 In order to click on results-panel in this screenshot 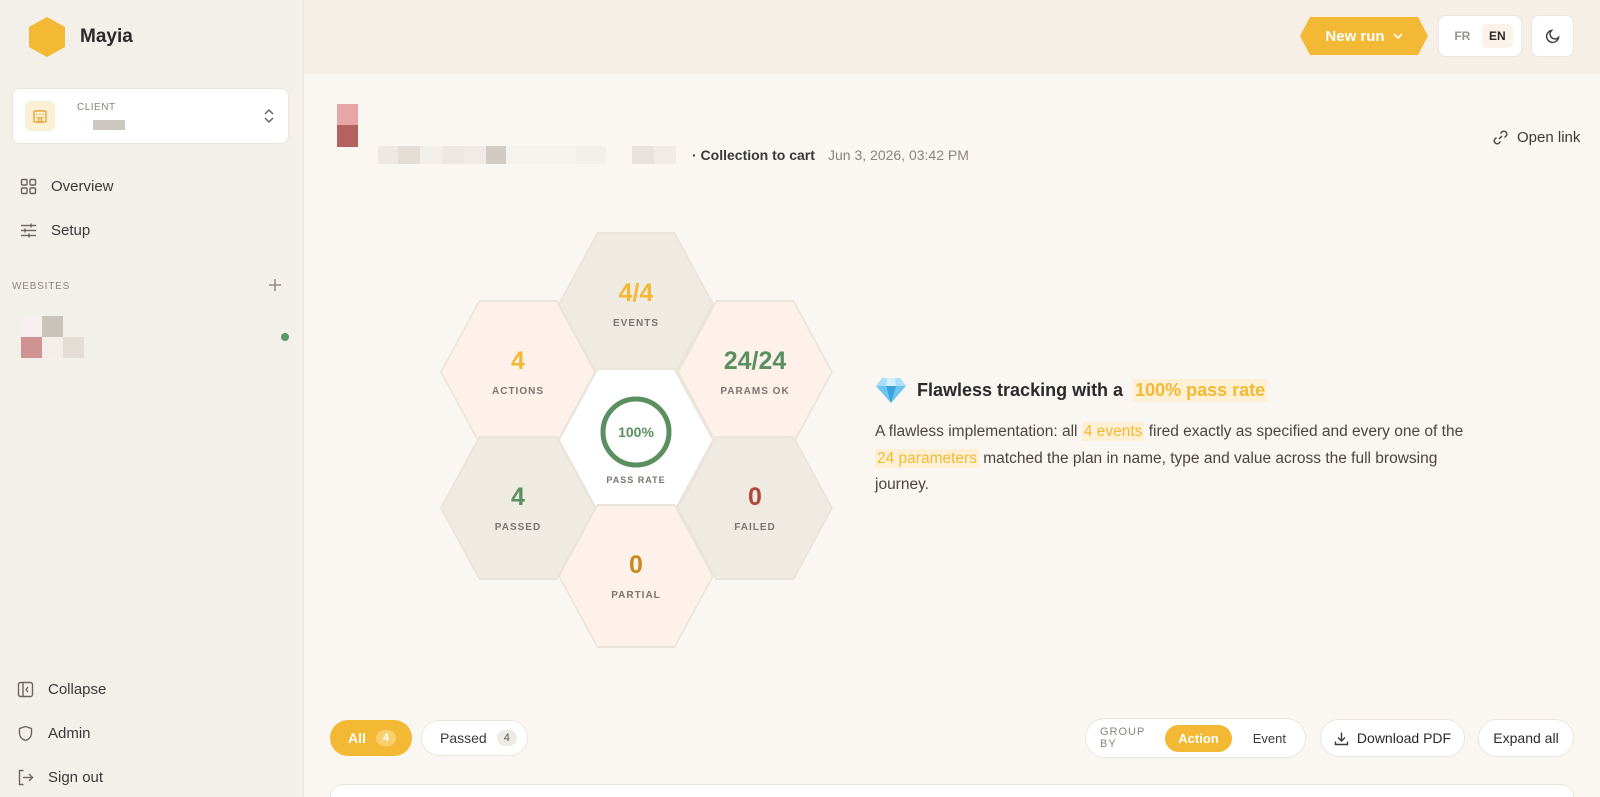, I will do `click(952, 790)`.